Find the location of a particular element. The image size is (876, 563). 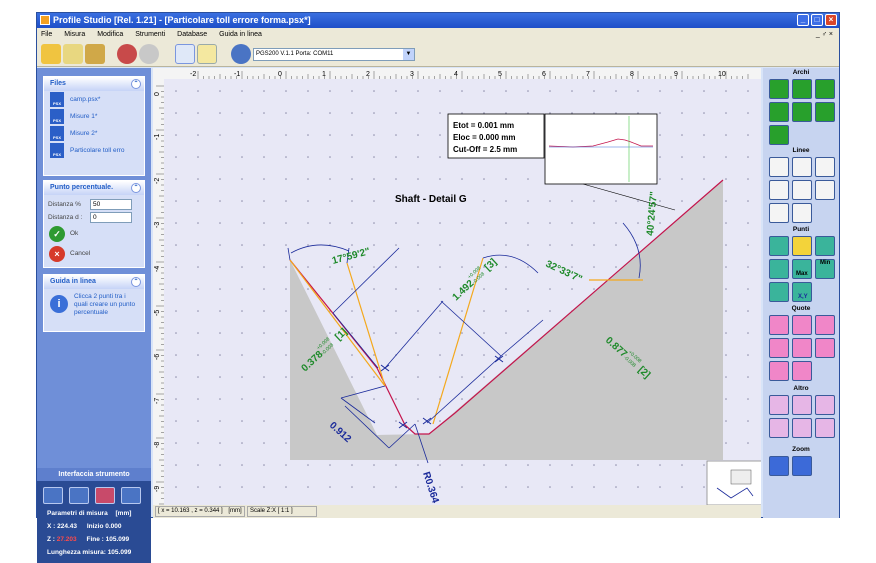

arc-tangent-icon is located at coordinates (802, 112).